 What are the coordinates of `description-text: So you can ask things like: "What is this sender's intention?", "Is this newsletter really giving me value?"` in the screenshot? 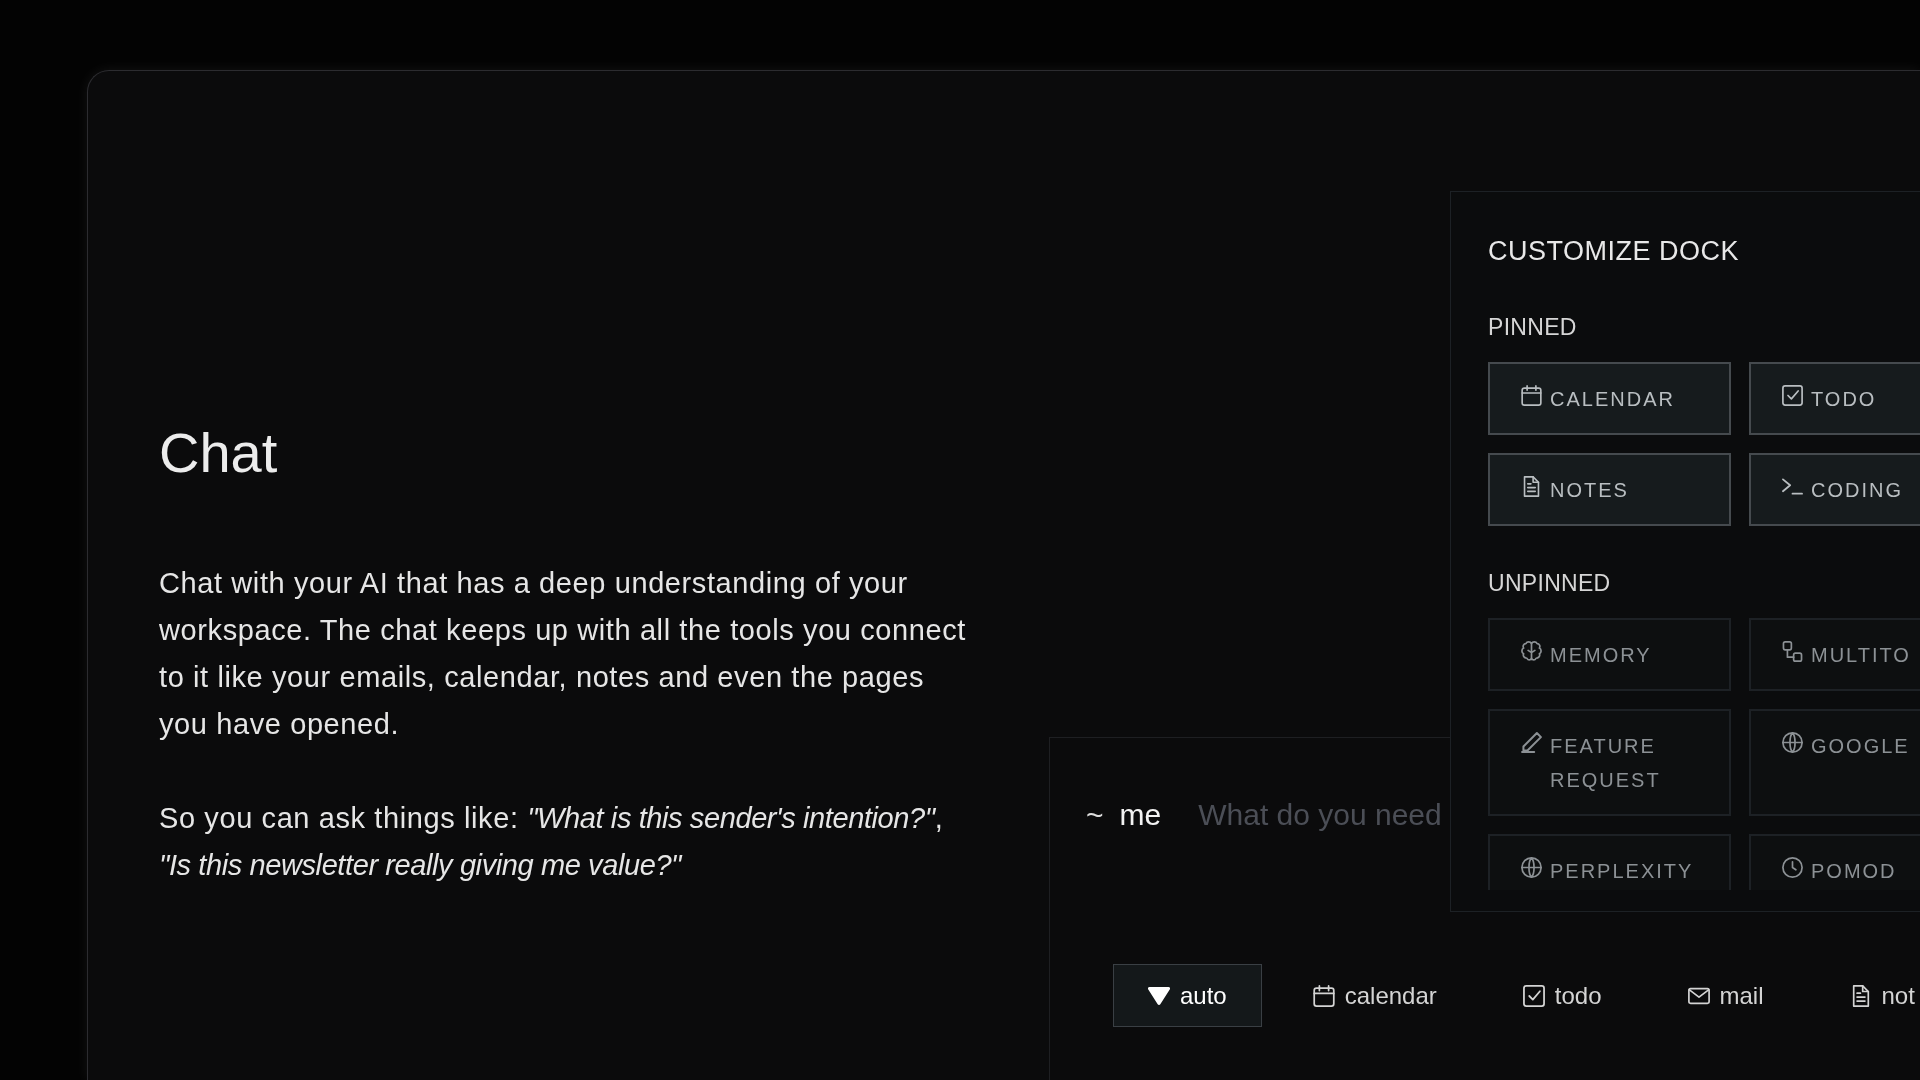 It's located at (552, 842).